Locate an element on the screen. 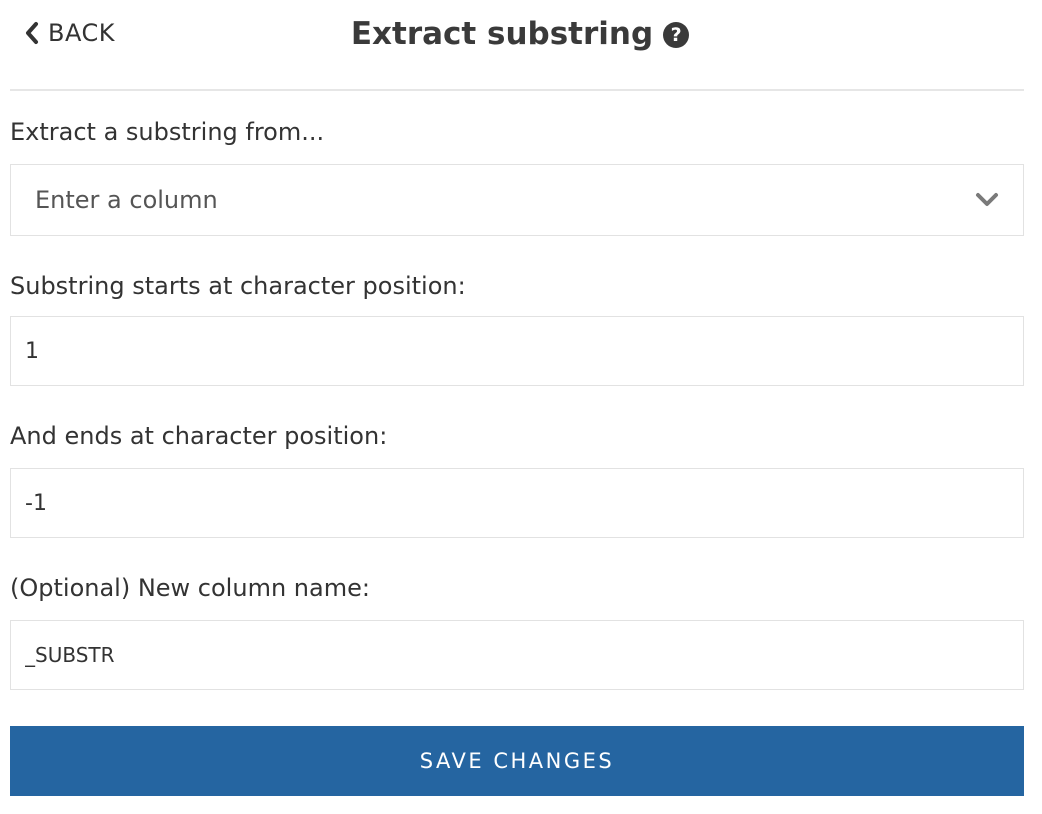 Image resolution: width=1042 pixels, height=814 pixels. chevron-down-icon is located at coordinates (987, 201).